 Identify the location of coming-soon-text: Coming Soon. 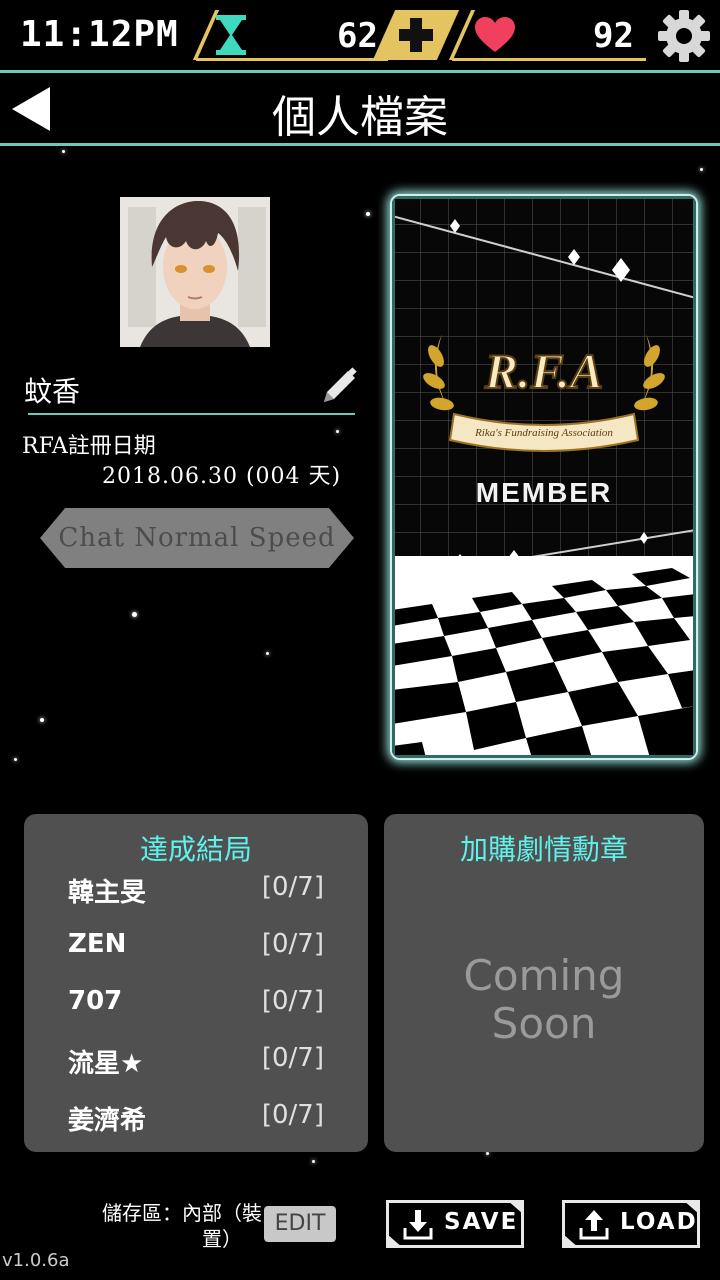
(544, 1000).